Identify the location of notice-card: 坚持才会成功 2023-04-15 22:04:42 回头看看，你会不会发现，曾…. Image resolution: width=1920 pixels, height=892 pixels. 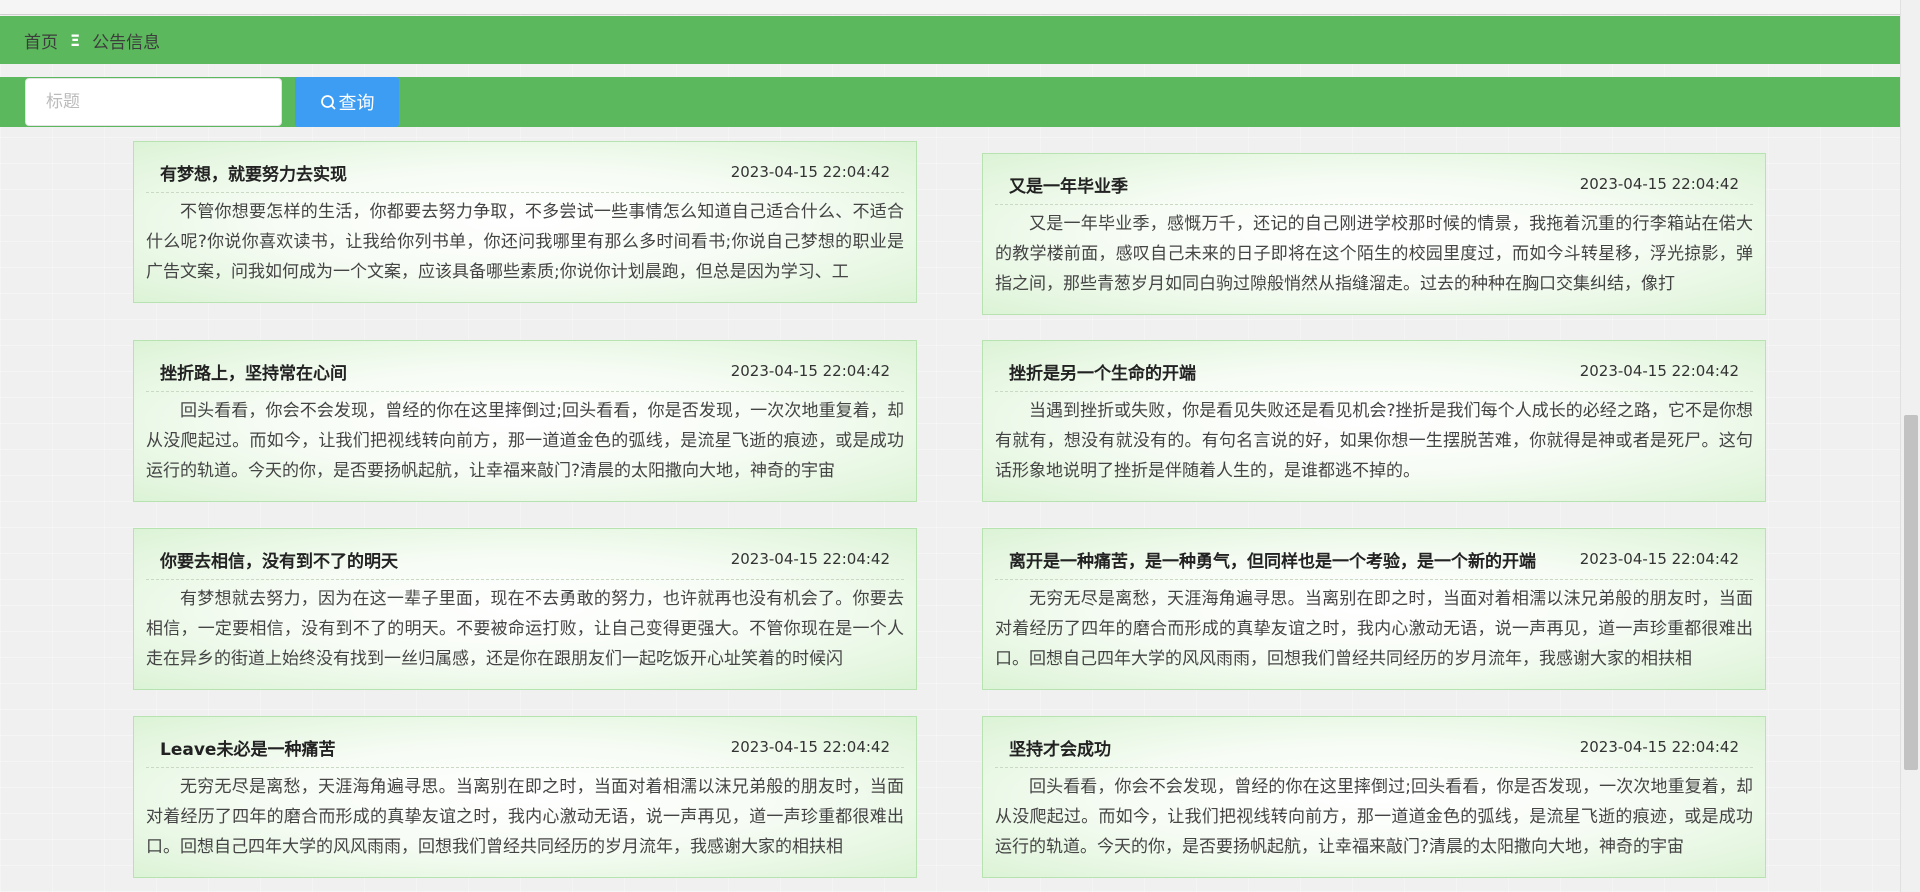
(1374, 797).